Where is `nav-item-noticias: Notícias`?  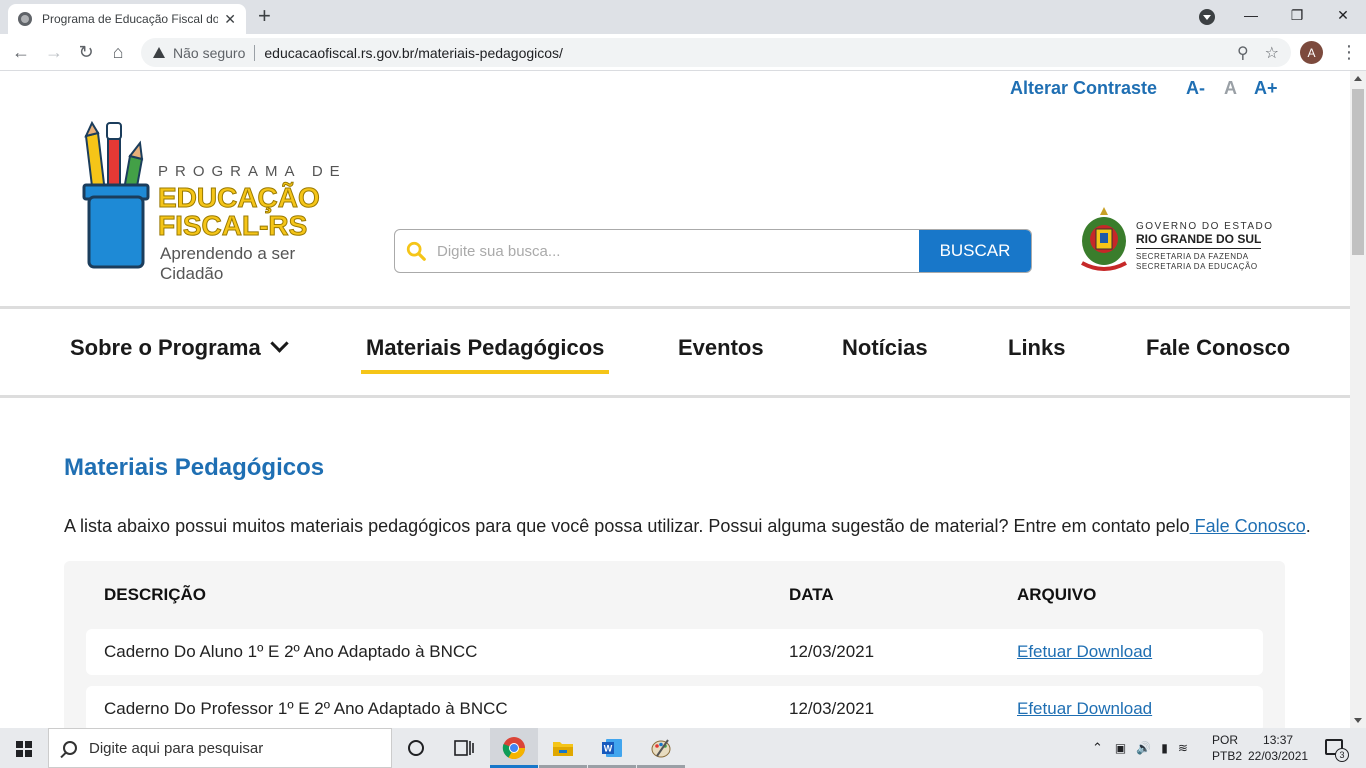
nav-item-noticias: Notícias is located at coordinates (885, 348).